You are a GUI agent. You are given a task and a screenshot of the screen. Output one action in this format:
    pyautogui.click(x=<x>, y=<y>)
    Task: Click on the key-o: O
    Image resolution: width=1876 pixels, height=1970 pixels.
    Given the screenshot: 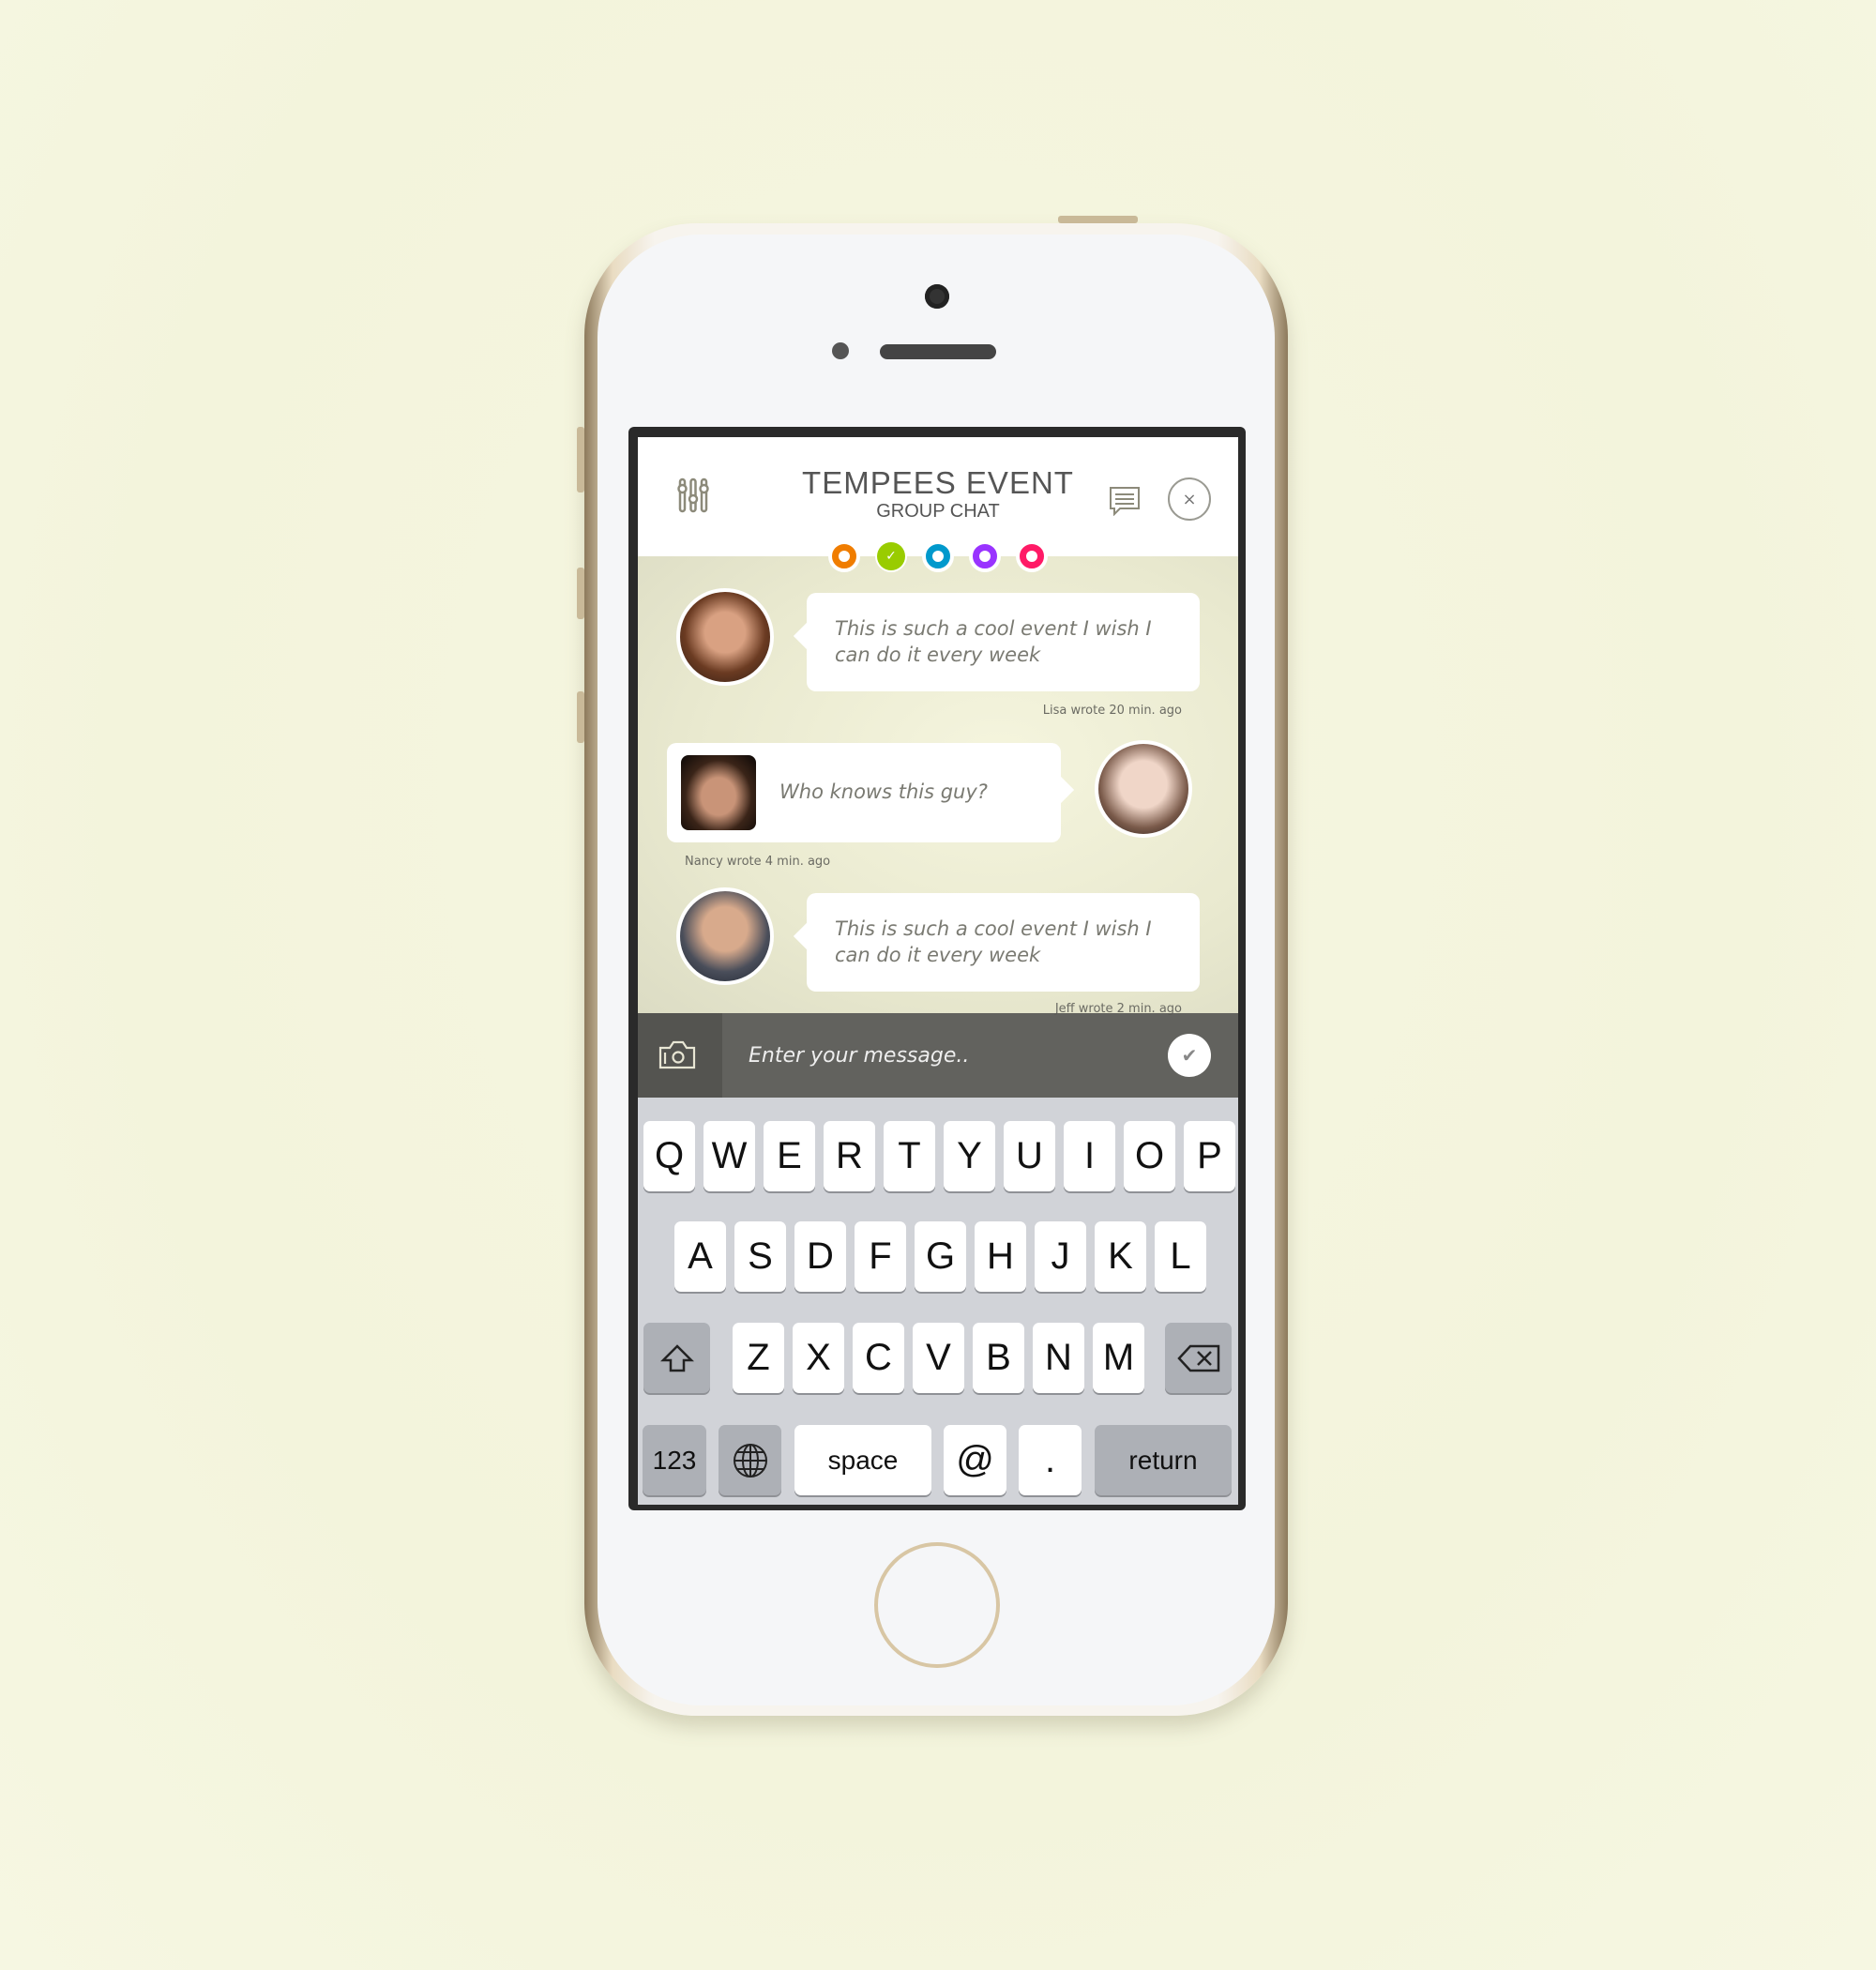 What is the action you would take?
    pyautogui.click(x=1149, y=1156)
    